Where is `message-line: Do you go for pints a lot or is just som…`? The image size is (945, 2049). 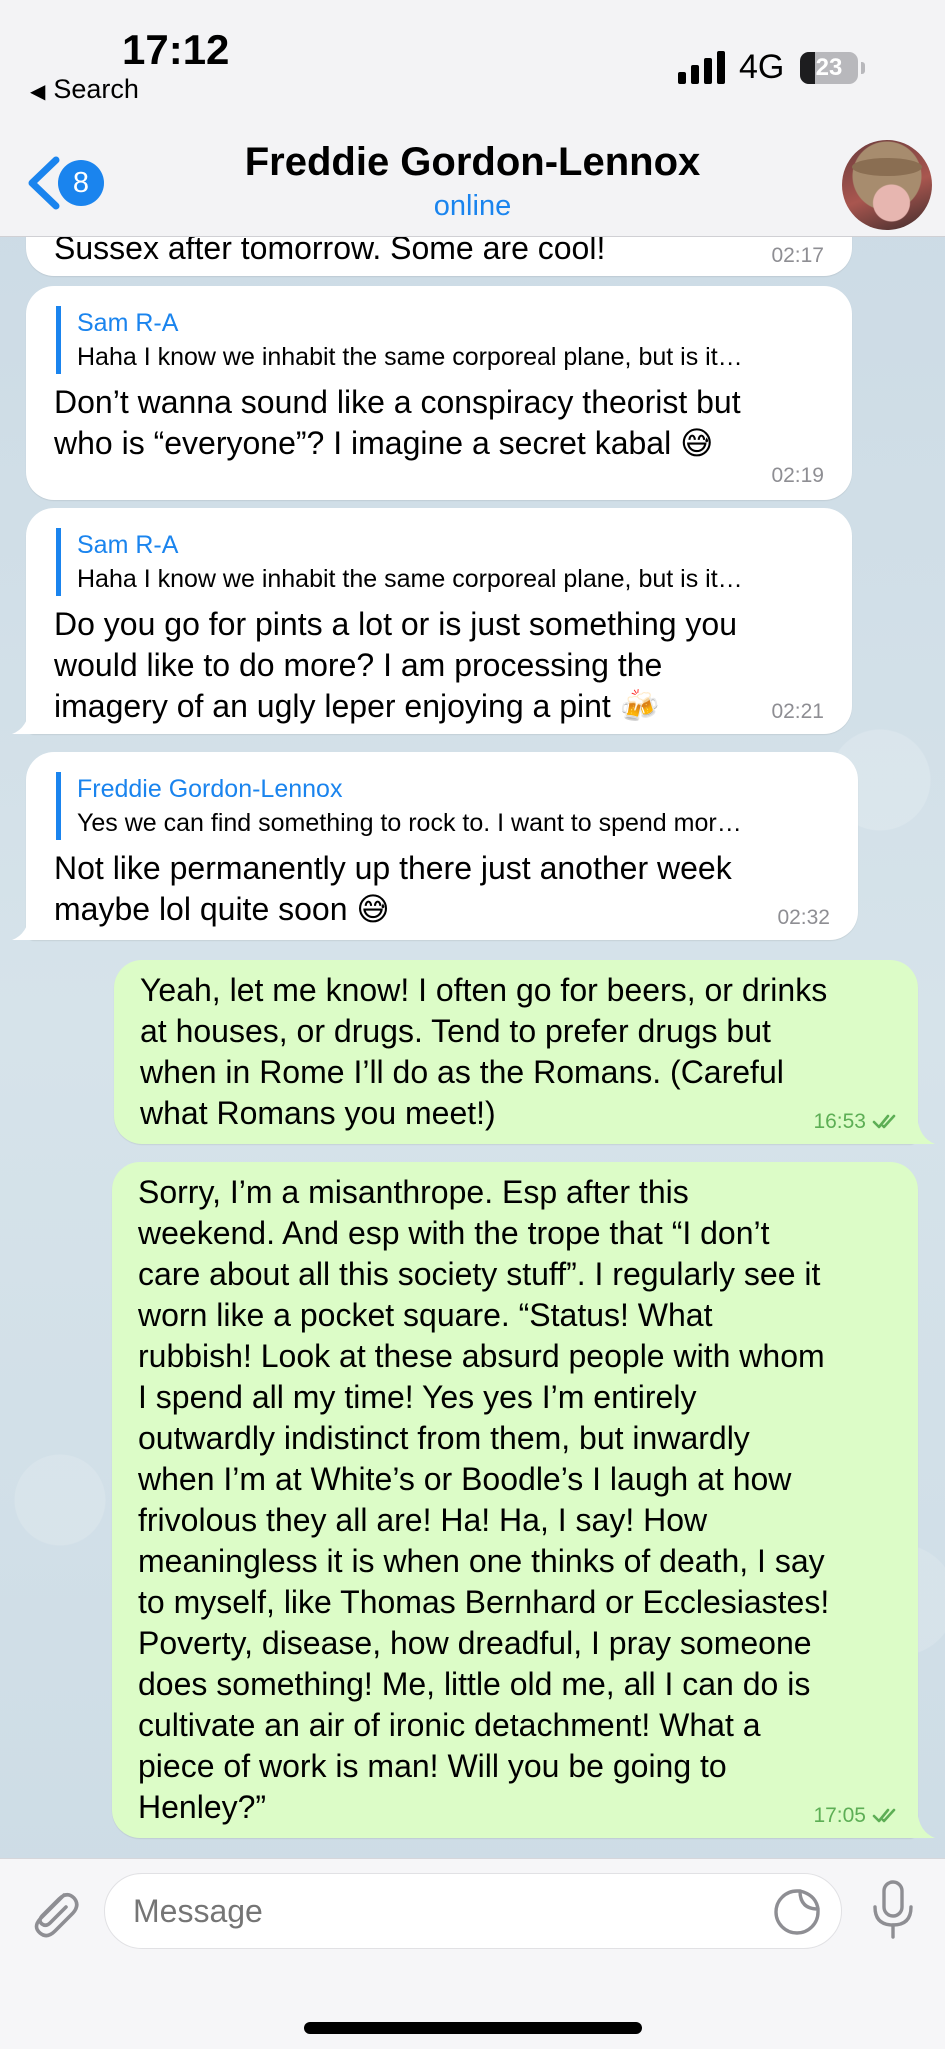 message-line: Do you go for pints a lot or is just som… is located at coordinates (396, 624).